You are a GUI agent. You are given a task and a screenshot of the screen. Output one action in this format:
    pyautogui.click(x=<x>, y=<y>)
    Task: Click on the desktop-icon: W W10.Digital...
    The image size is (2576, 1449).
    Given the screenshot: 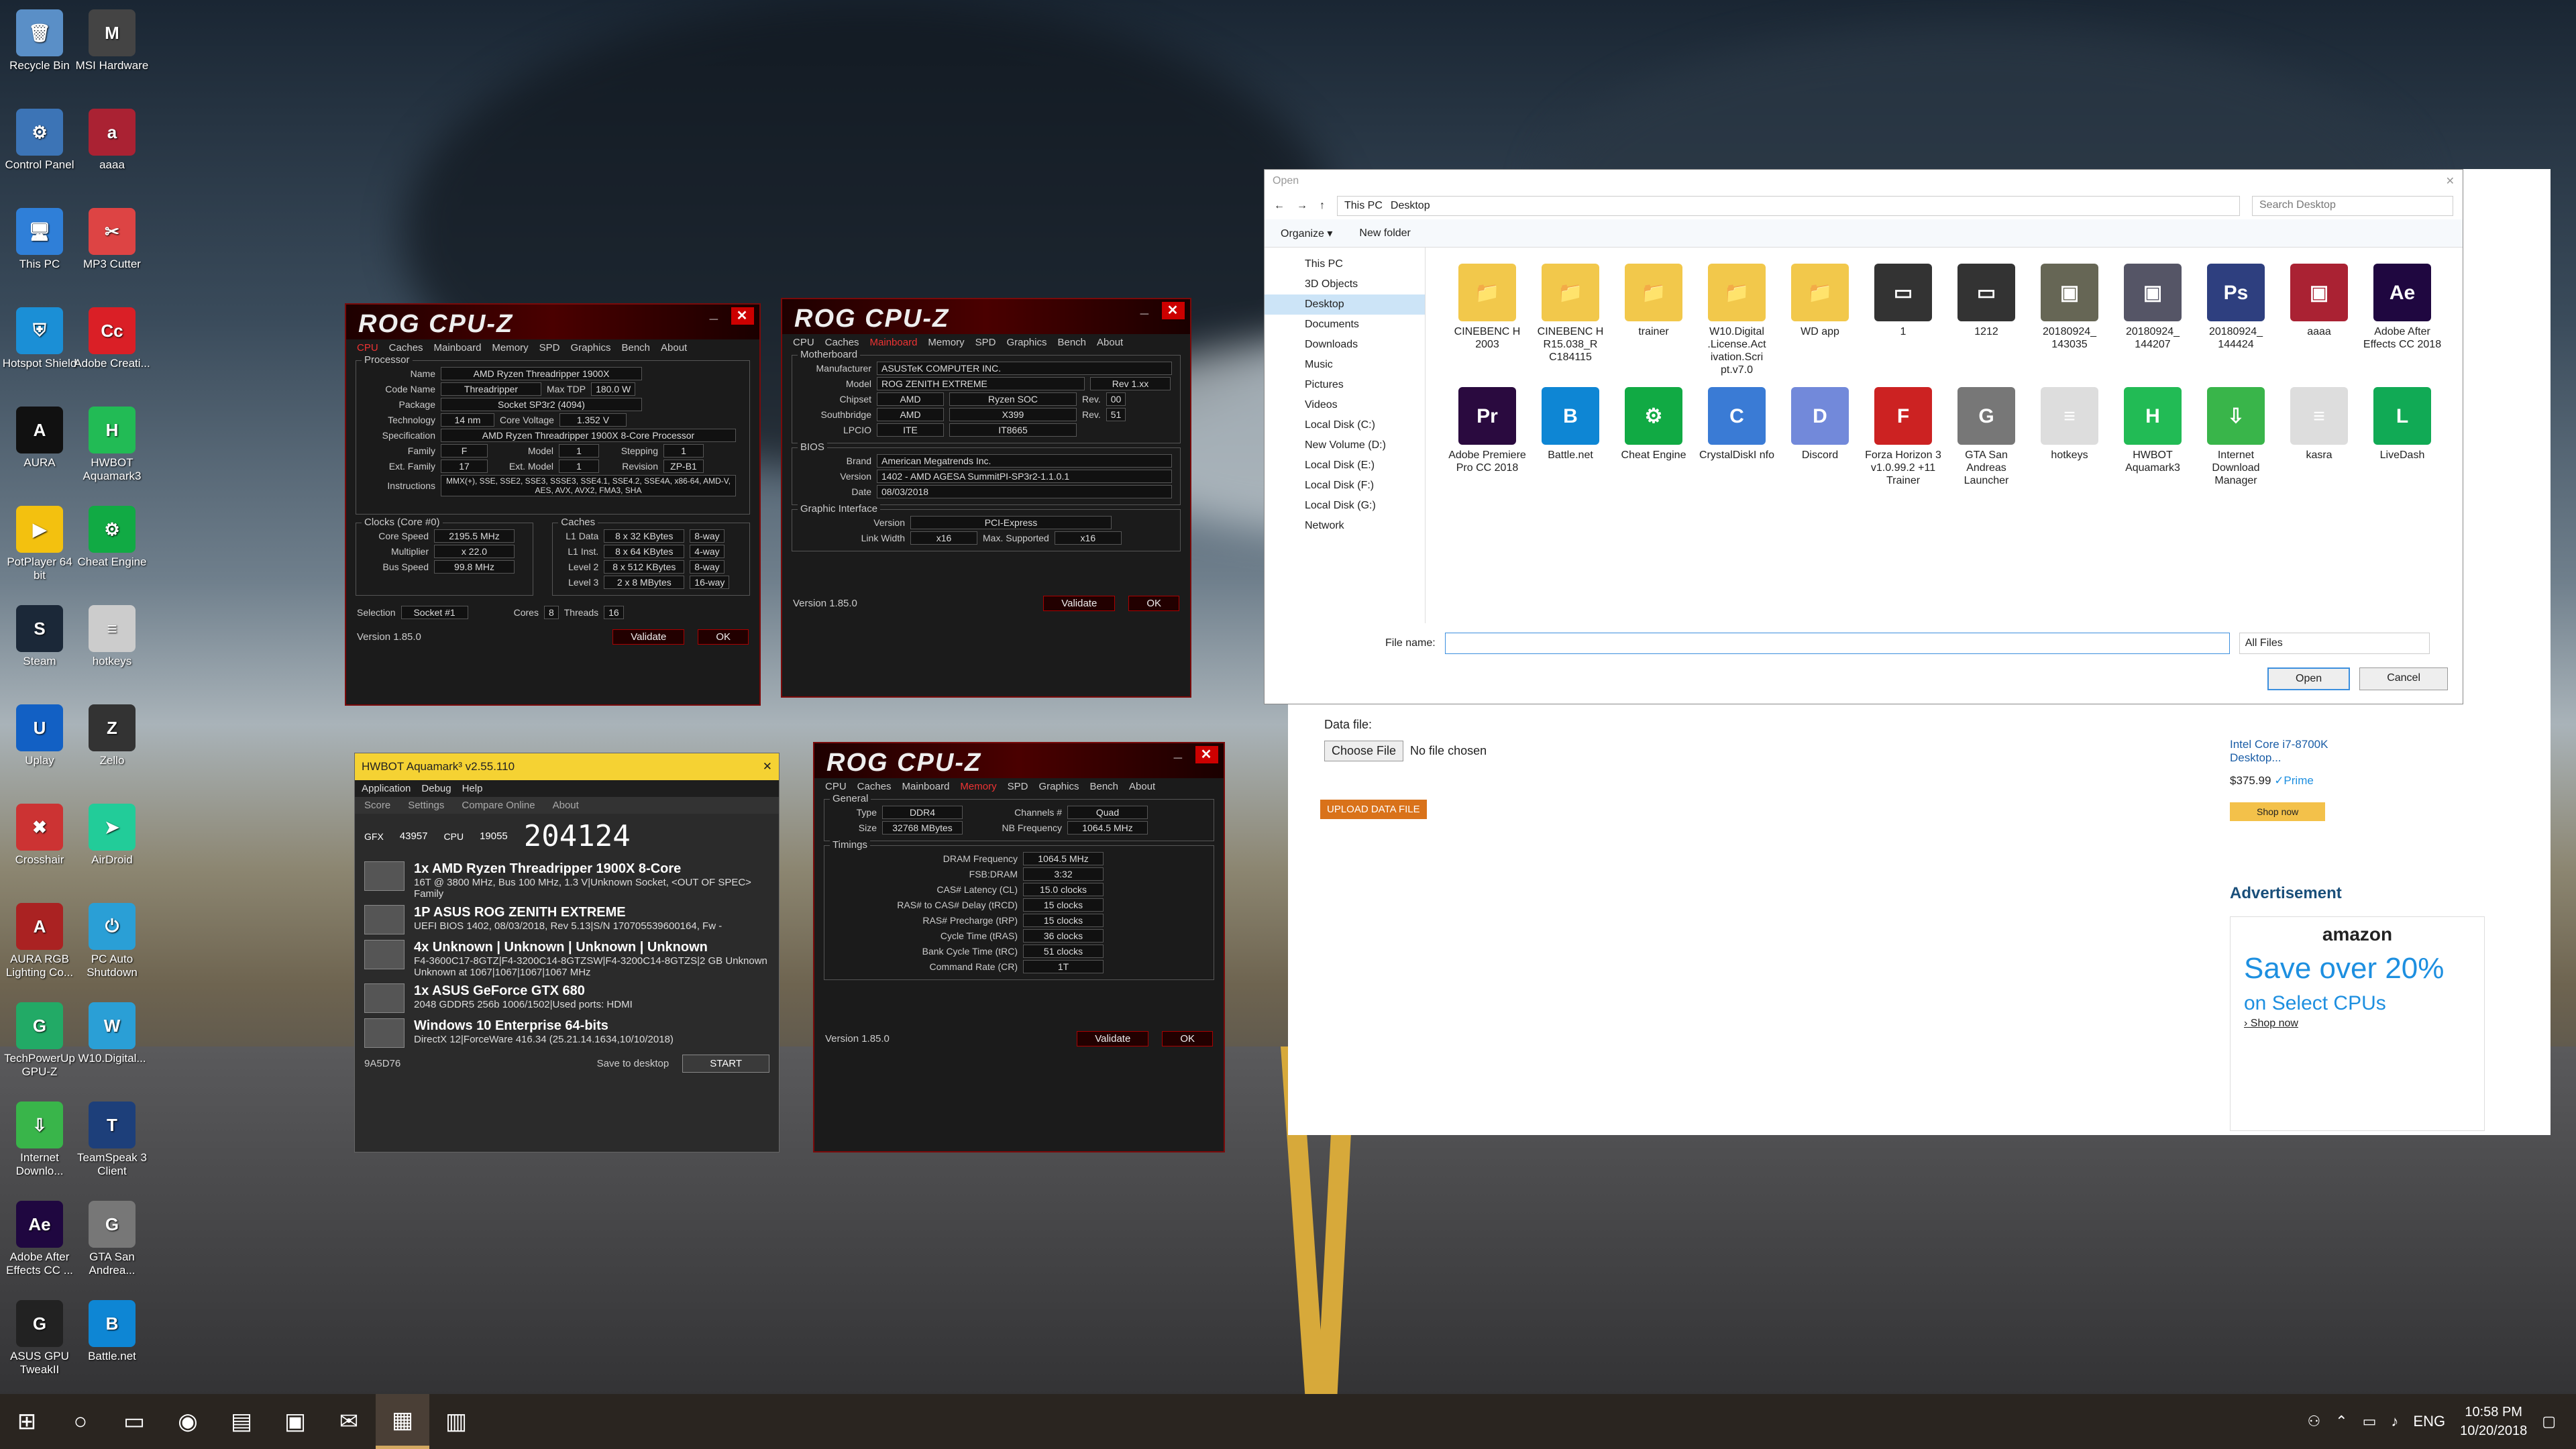 What is the action you would take?
    pyautogui.click(x=112, y=1033)
    